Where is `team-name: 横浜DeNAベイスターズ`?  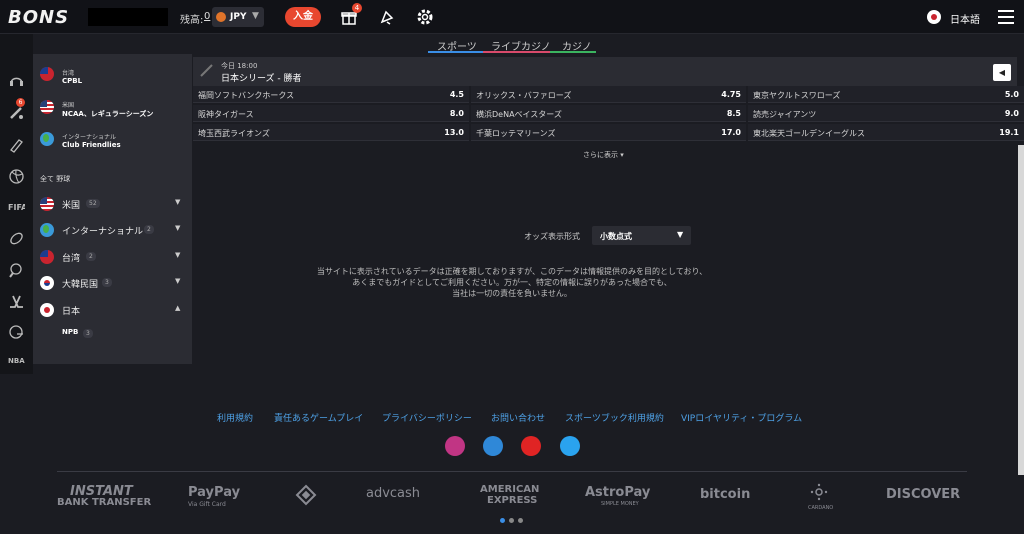 team-name: 横浜DeNAベイスターズ is located at coordinates (519, 114).